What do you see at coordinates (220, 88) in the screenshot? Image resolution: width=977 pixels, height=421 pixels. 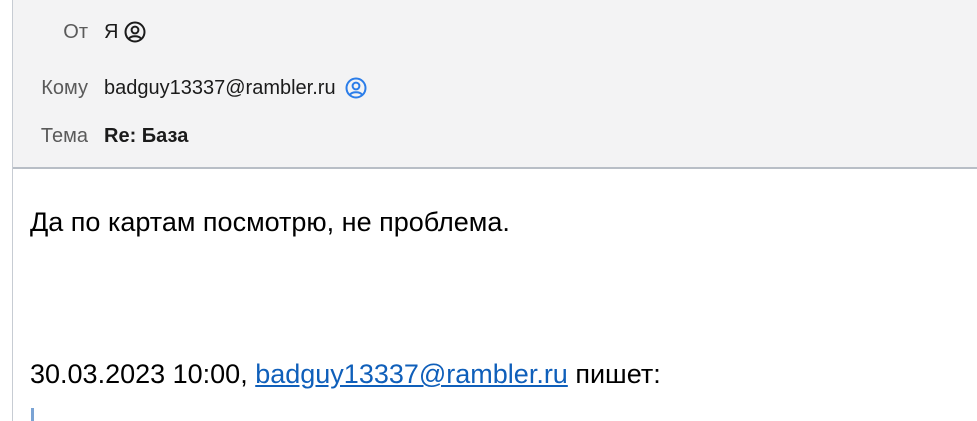 I see `to-recipient-address: badguy13337@rambler.ru` at bounding box center [220, 88].